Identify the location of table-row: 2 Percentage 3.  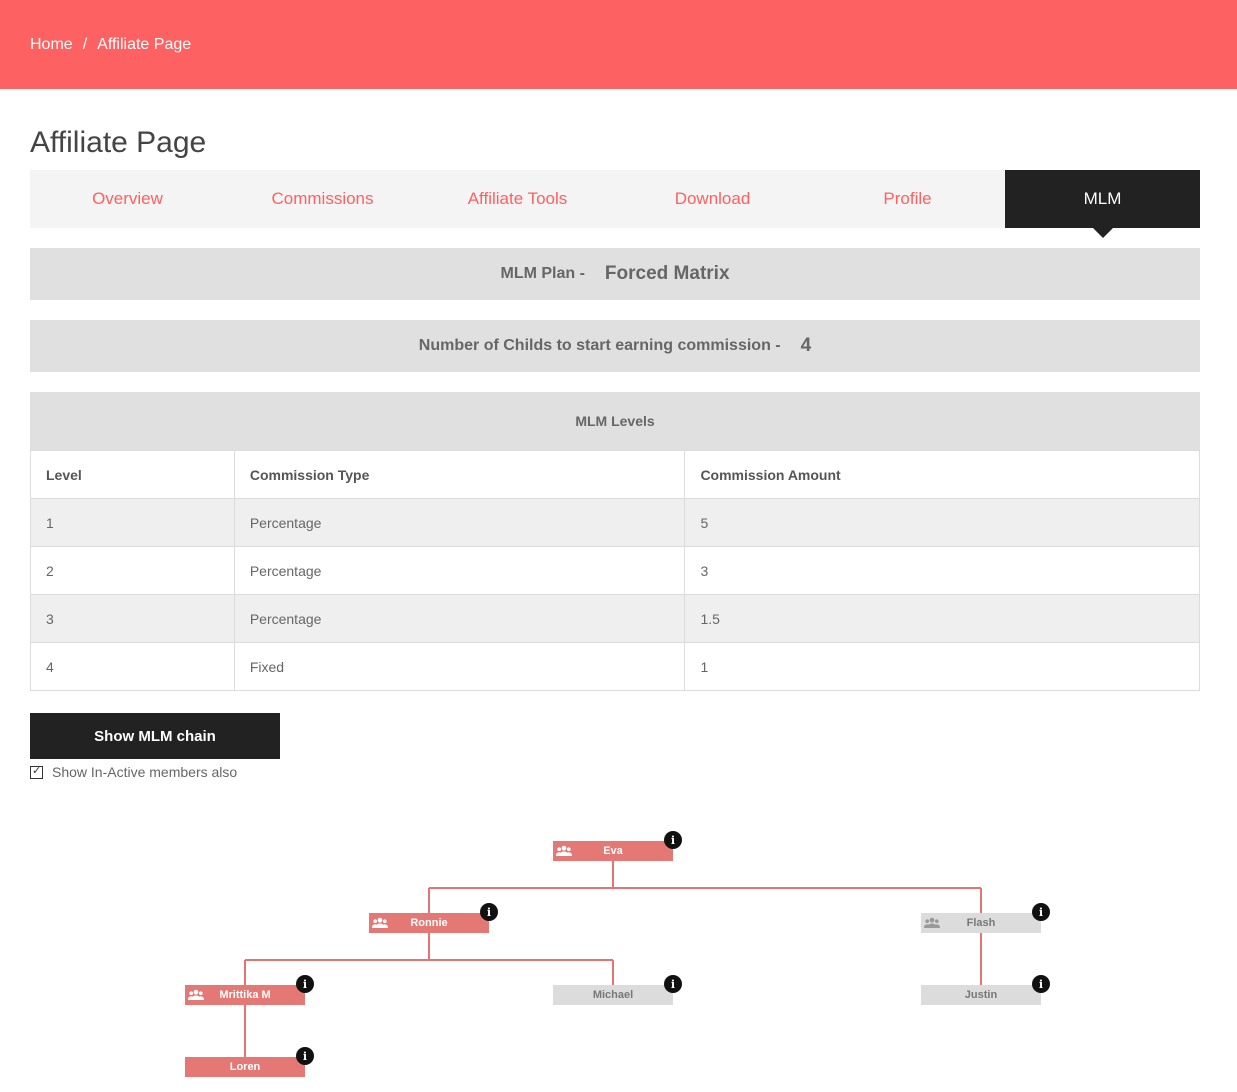
(615, 570).